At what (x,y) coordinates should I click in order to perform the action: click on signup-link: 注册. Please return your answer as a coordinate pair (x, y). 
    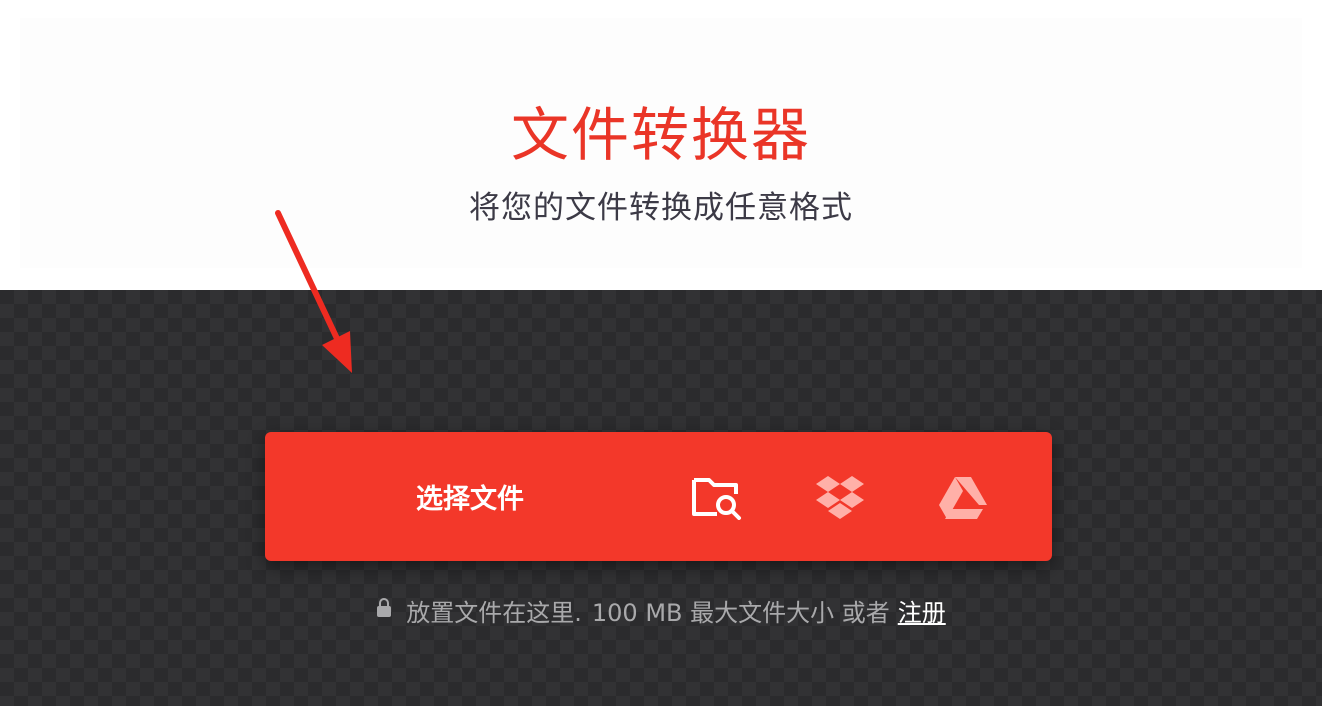
    Looking at the image, I should click on (922, 610).